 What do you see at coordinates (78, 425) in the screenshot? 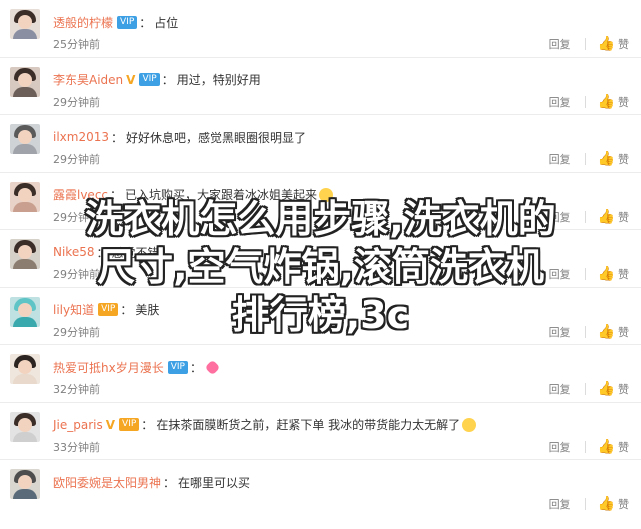
I see `username: Jie_paris` at bounding box center [78, 425].